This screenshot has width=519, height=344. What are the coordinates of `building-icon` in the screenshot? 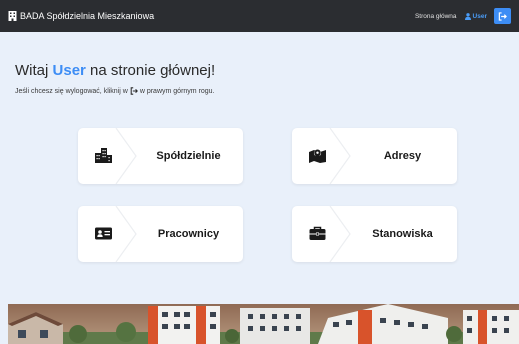 It's located at (12, 16).